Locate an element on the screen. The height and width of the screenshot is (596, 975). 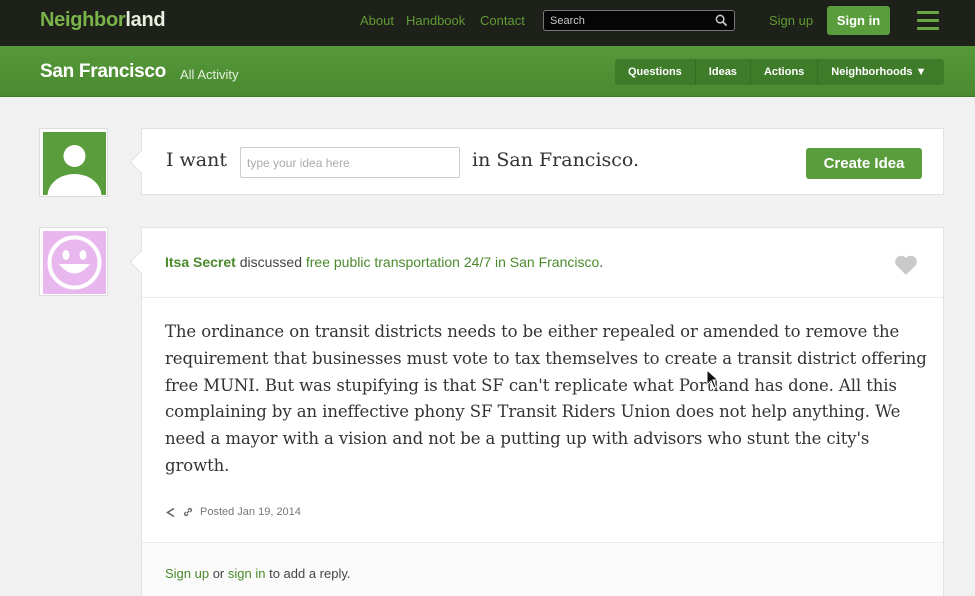
logo-part2: land is located at coordinates (145, 20).